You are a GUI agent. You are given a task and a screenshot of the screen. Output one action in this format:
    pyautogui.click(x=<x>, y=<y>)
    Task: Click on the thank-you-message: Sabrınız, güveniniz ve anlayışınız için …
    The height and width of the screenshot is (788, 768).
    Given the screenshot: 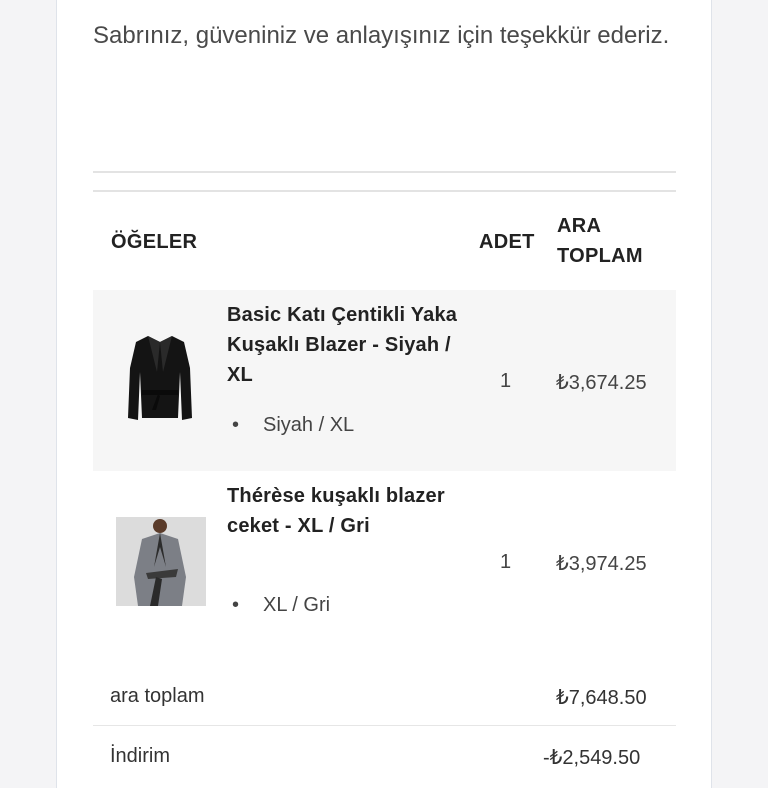 What is the action you would take?
    pyautogui.click(x=381, y=35)
    